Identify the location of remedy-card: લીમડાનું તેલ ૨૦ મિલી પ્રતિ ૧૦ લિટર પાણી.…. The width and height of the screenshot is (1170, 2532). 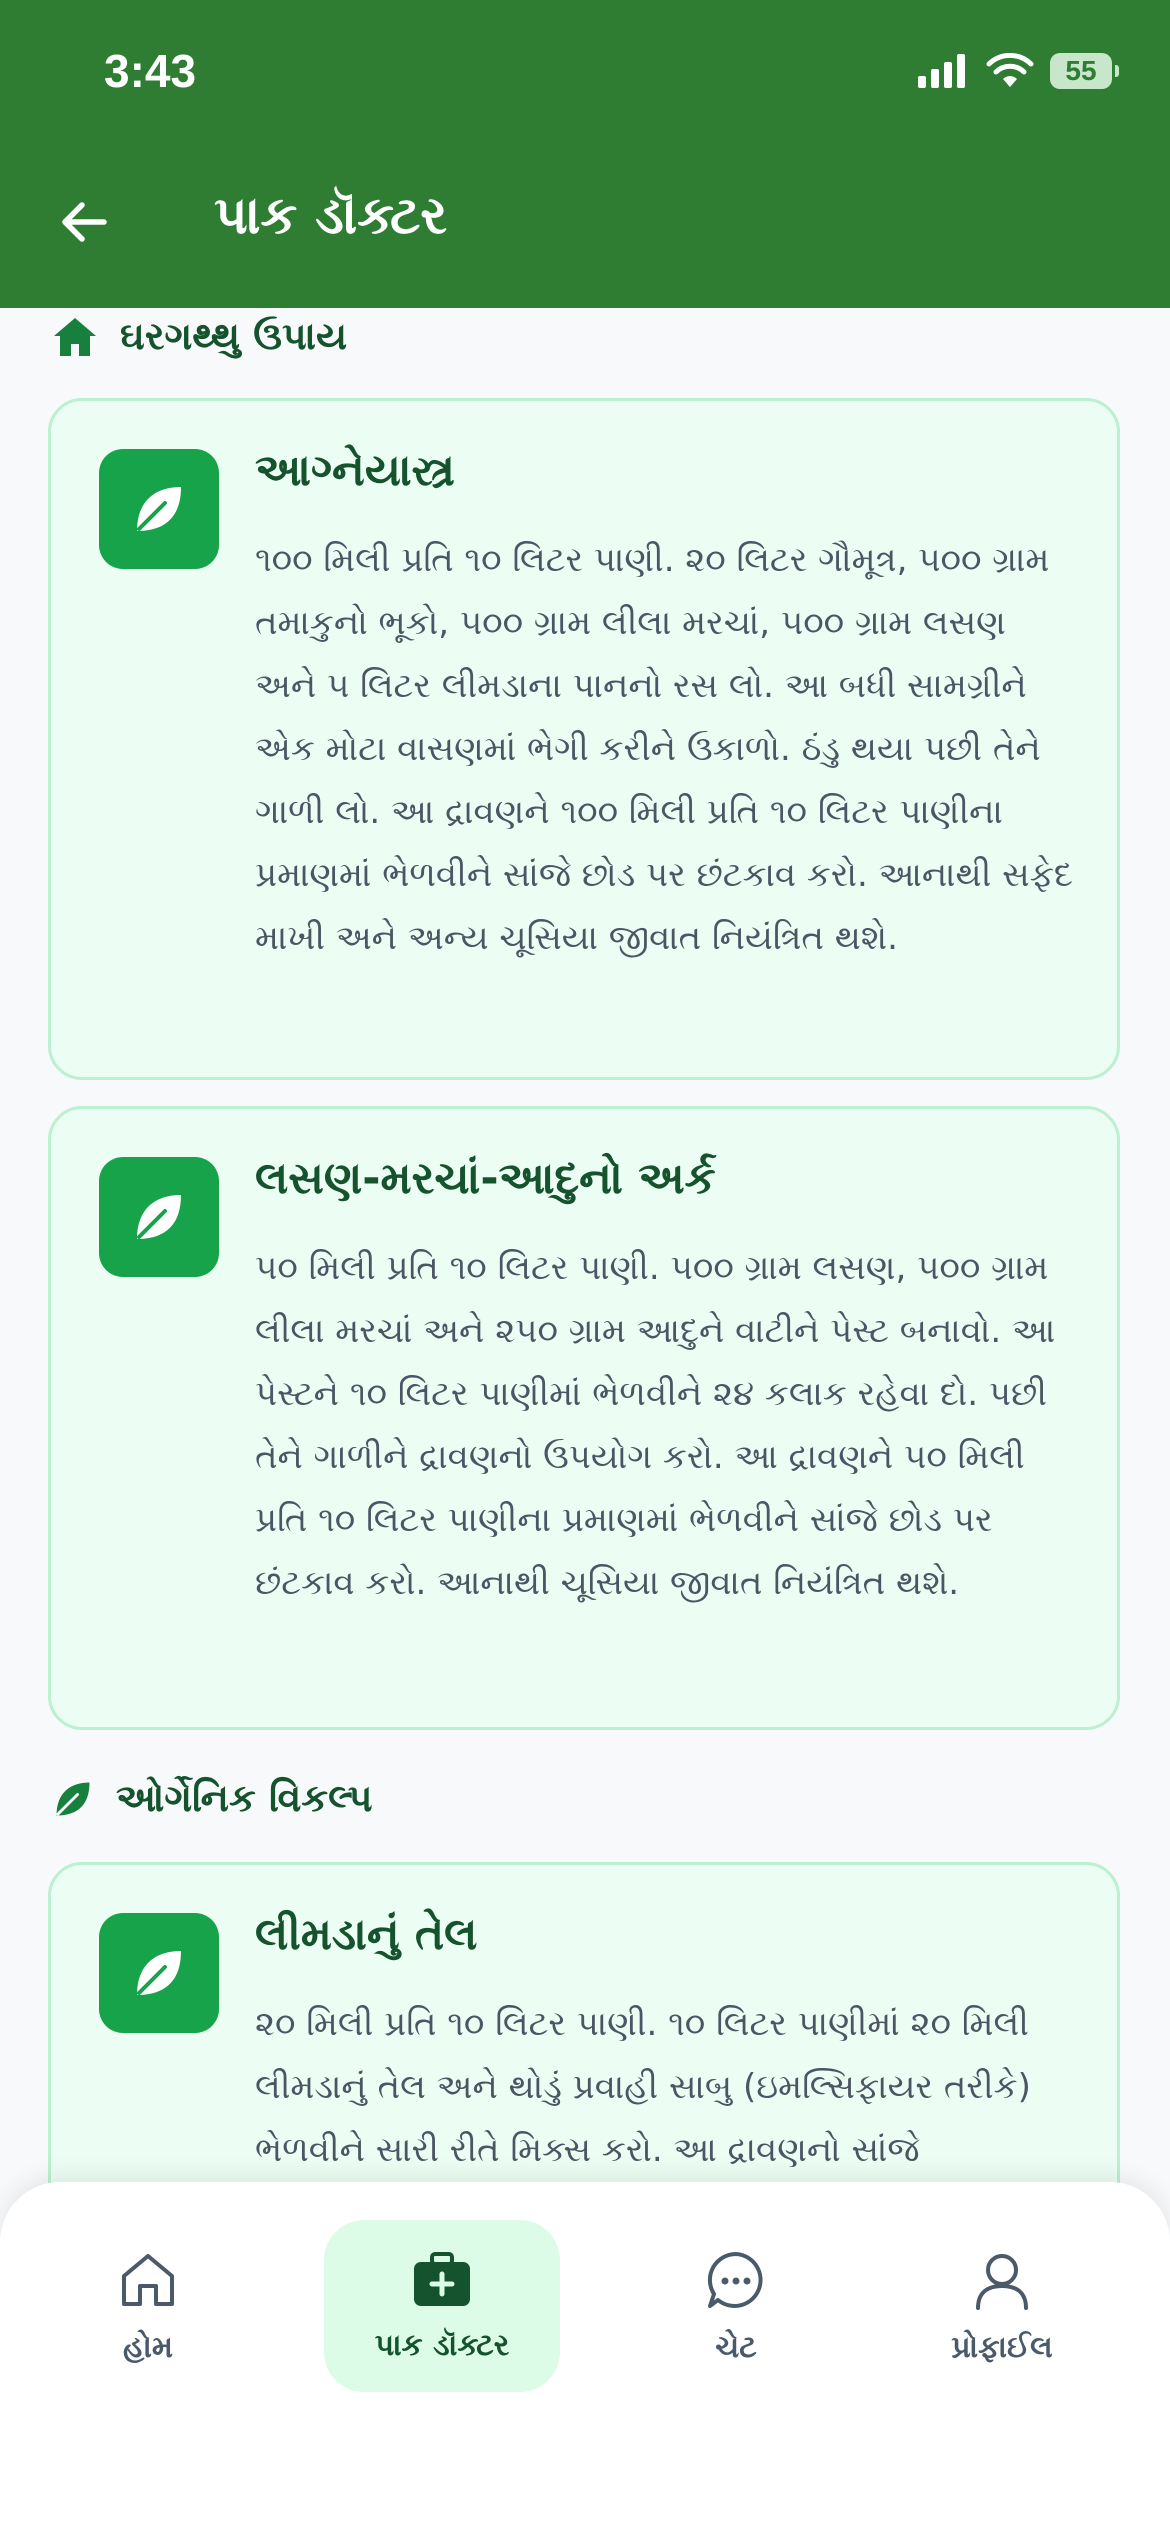
(584, 2025).